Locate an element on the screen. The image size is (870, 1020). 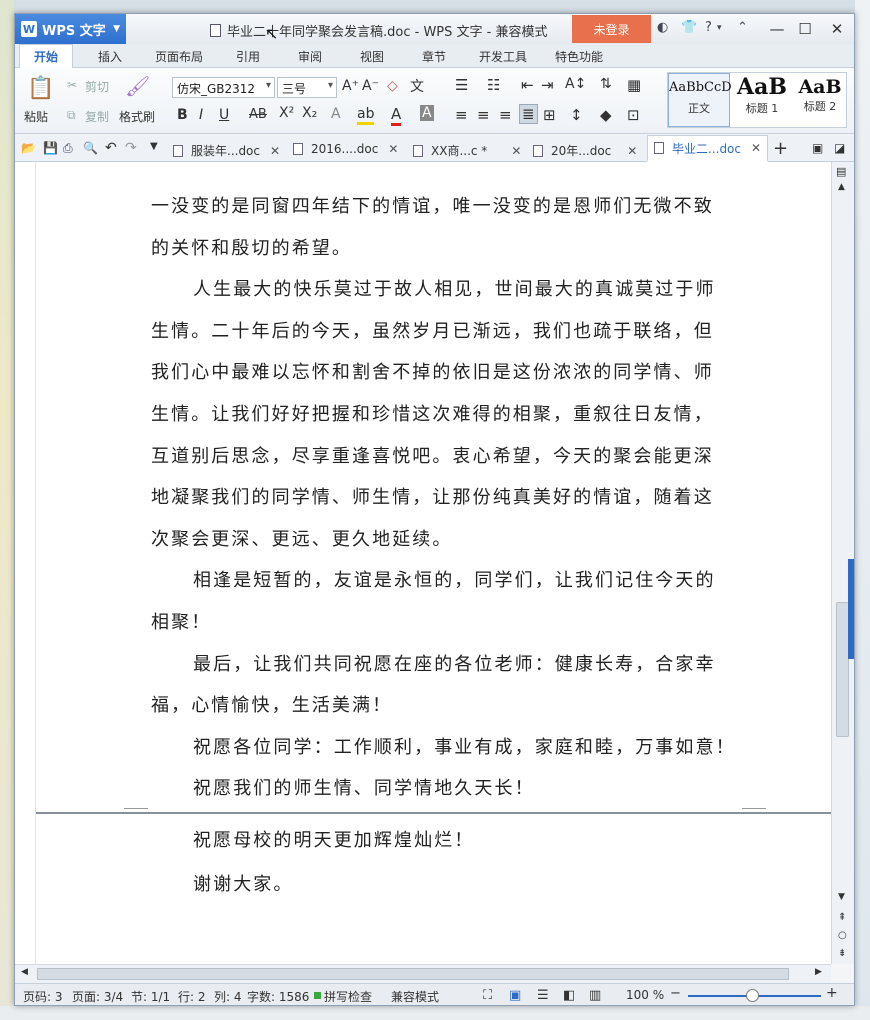
zoom-in-icon: + is located at coordinates (832, 993).